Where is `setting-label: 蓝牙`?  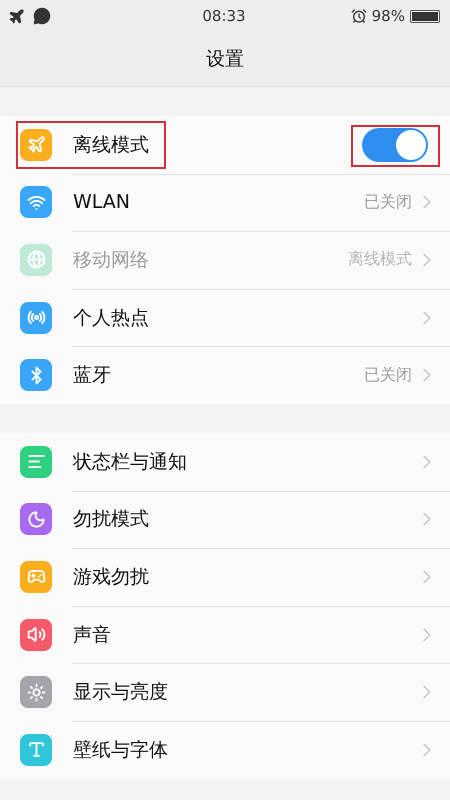 setting-label: 蓝牙 is located at coordinates (92, 375).